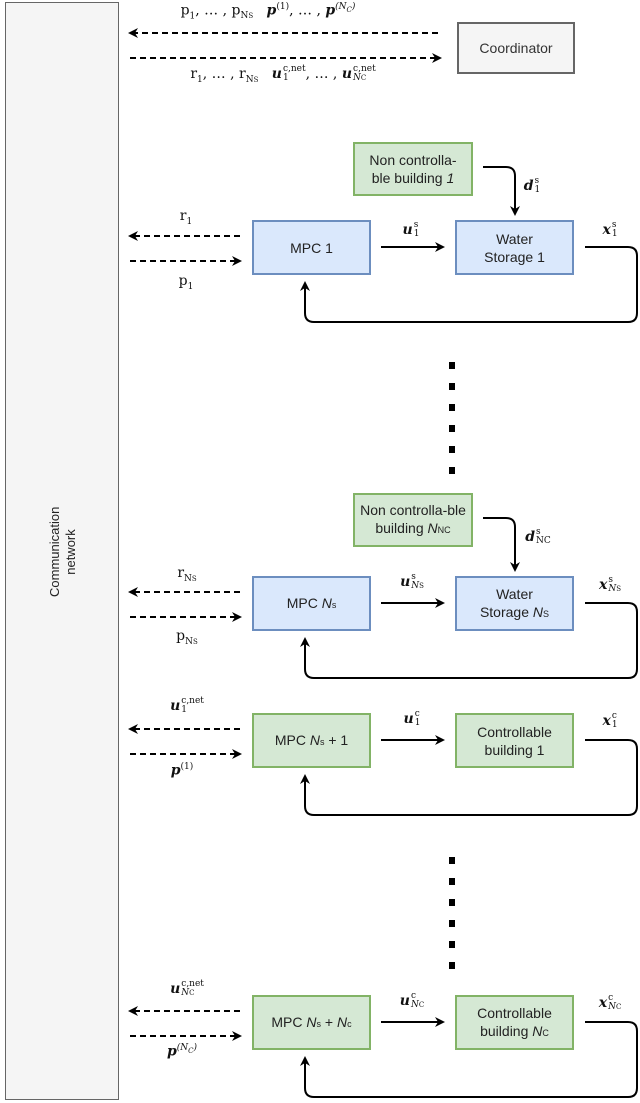 Image resolution: width=640 pixels, height=1103 pixels. Describe the element at coordinates (311, 739) in the screenshot. I see `block-label: MPC Ns + 1` at that location.